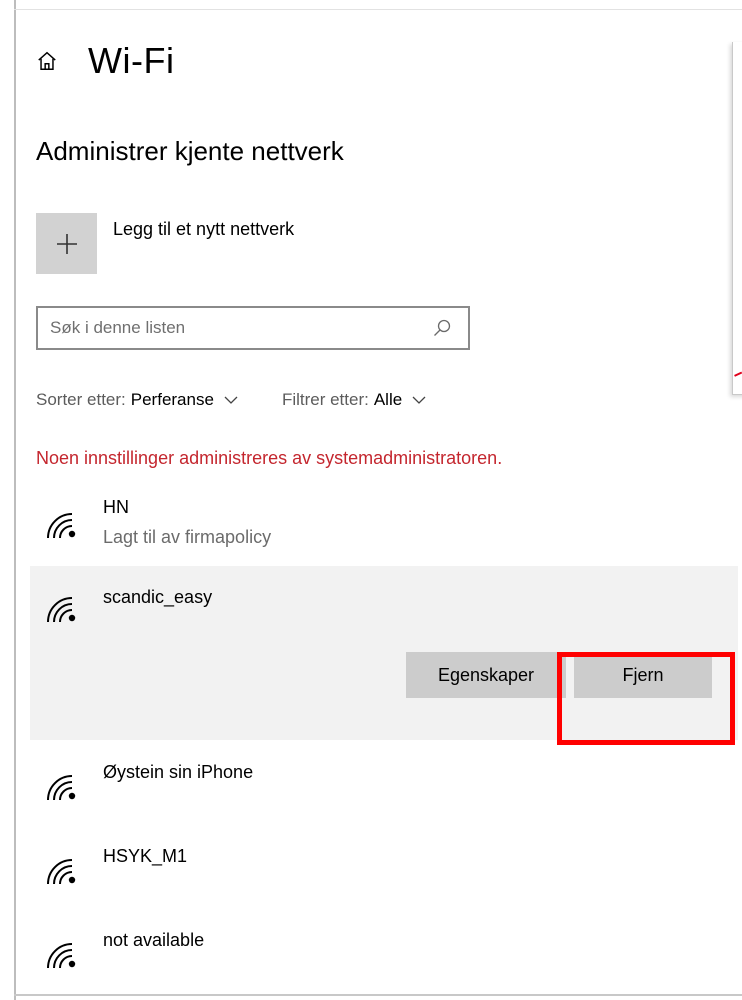  I want to click on filter-dropdown: Filtrer etter: Alle, so click(354, 400).